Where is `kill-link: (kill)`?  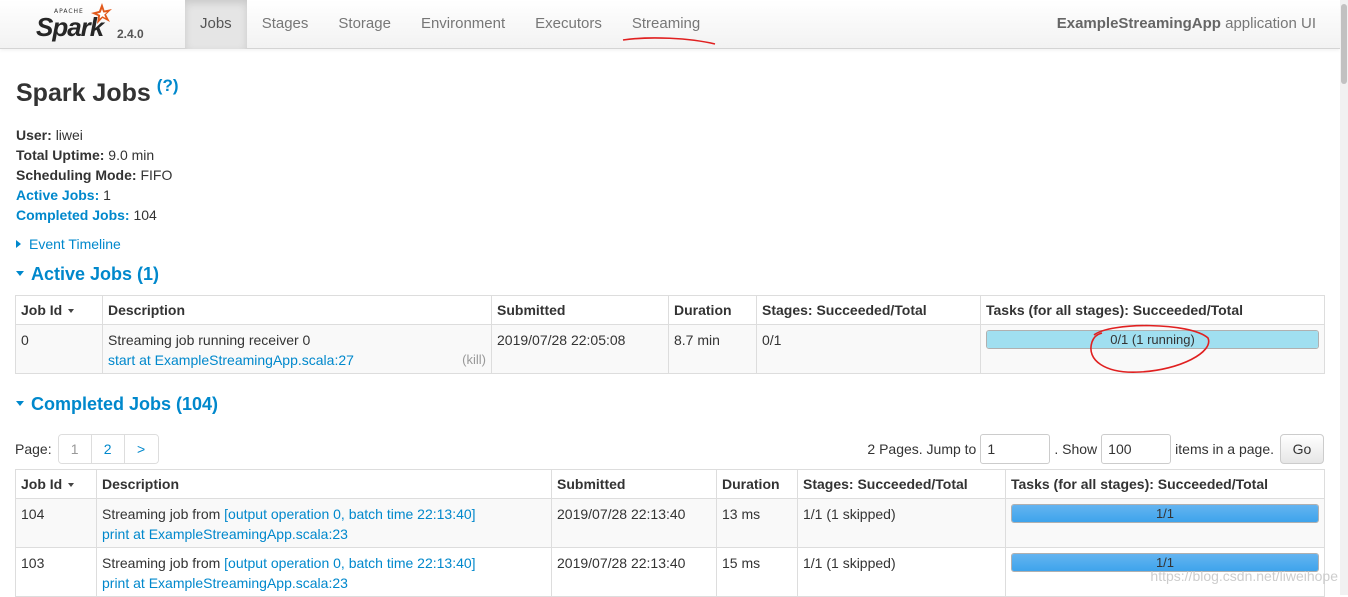 kill-link: (kill) is located at coordinates (474, 360).